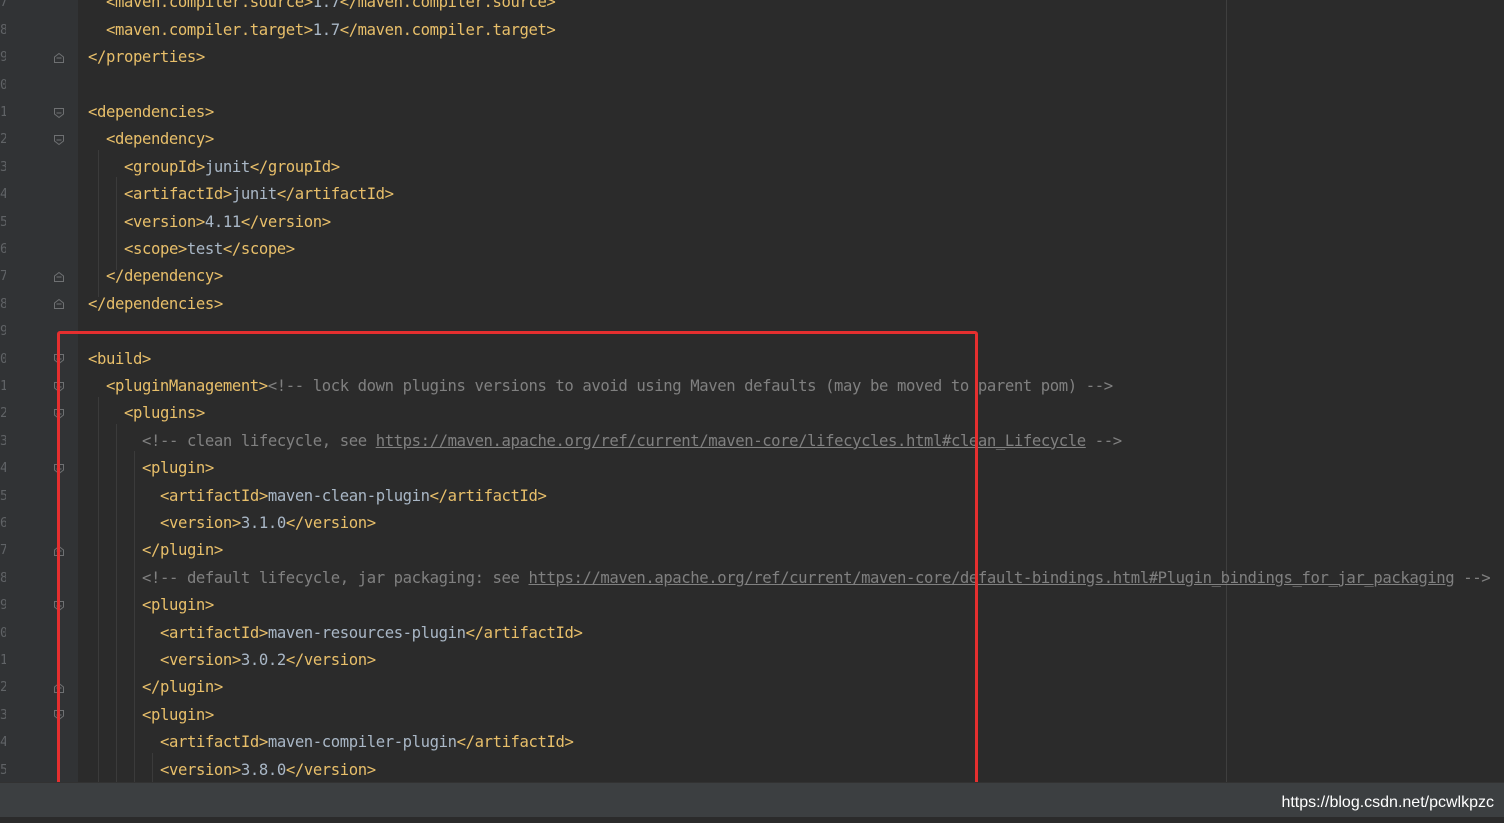 This screenshot has height=823, width=1504. I want to click on xml-tag: </scope>, so click(258, 248).